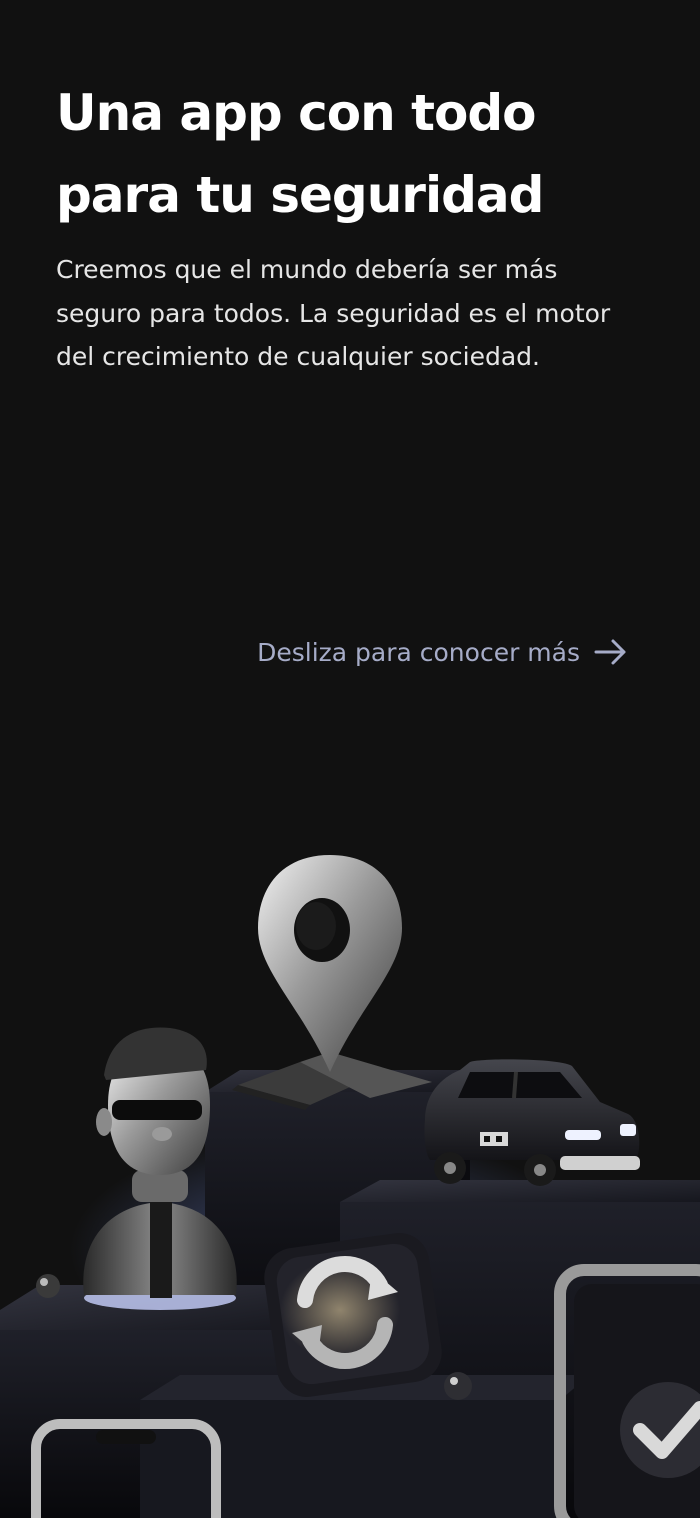  I want to click on swipe-hint-link: Desliza para conocer más, so click(442, 652).